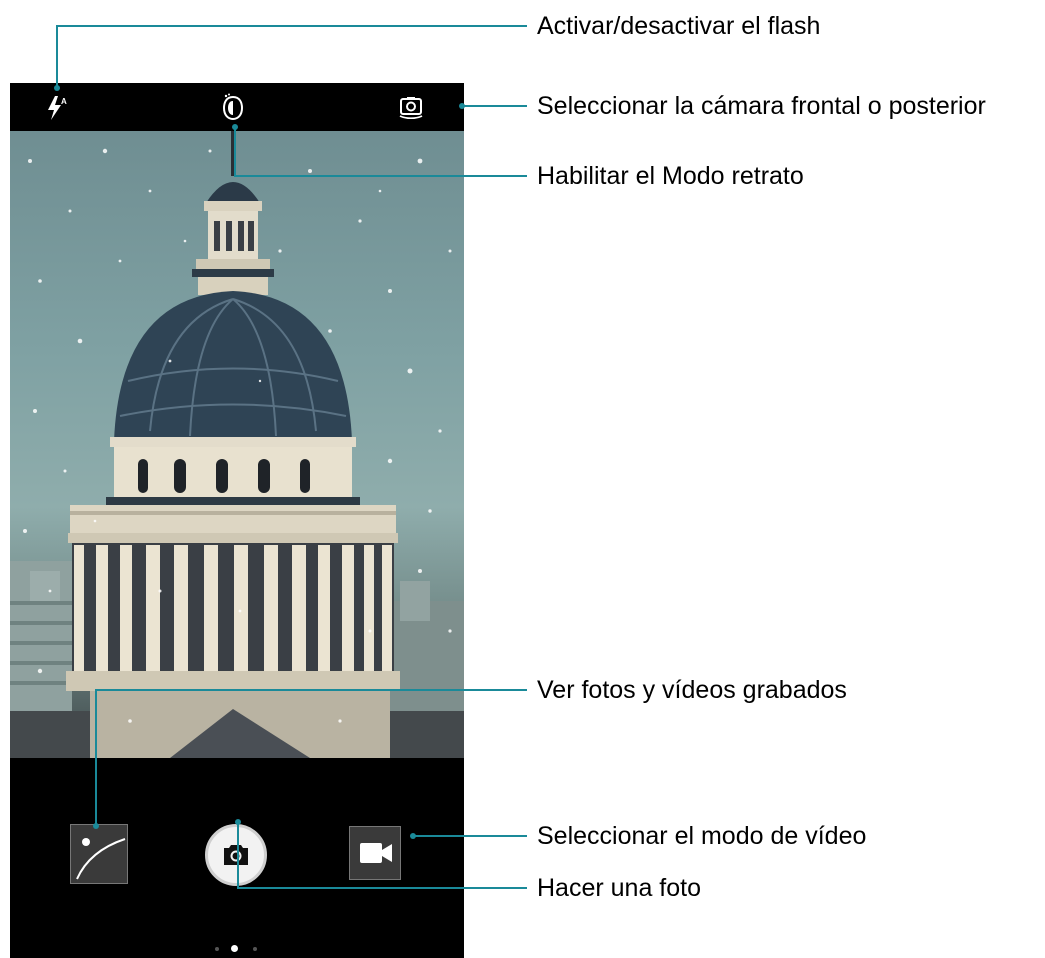 This screenshot has width=1045, height=958. I want to click on callout-portrait: Habilitar el Modo retrato, so click(670, 176).